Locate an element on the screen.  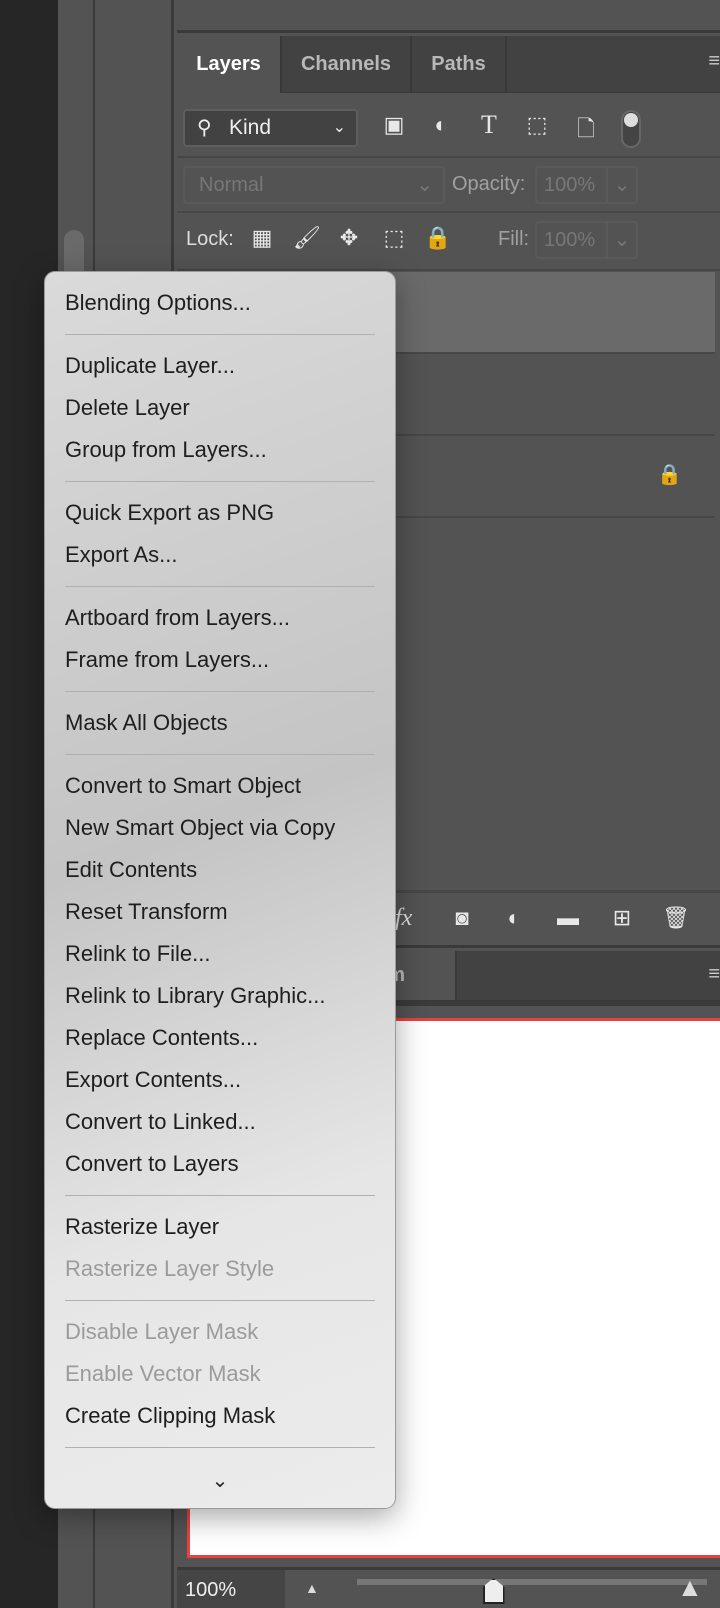
navigator-bar: 100% ▲ ▲ is located at coordinates (448, 1587).